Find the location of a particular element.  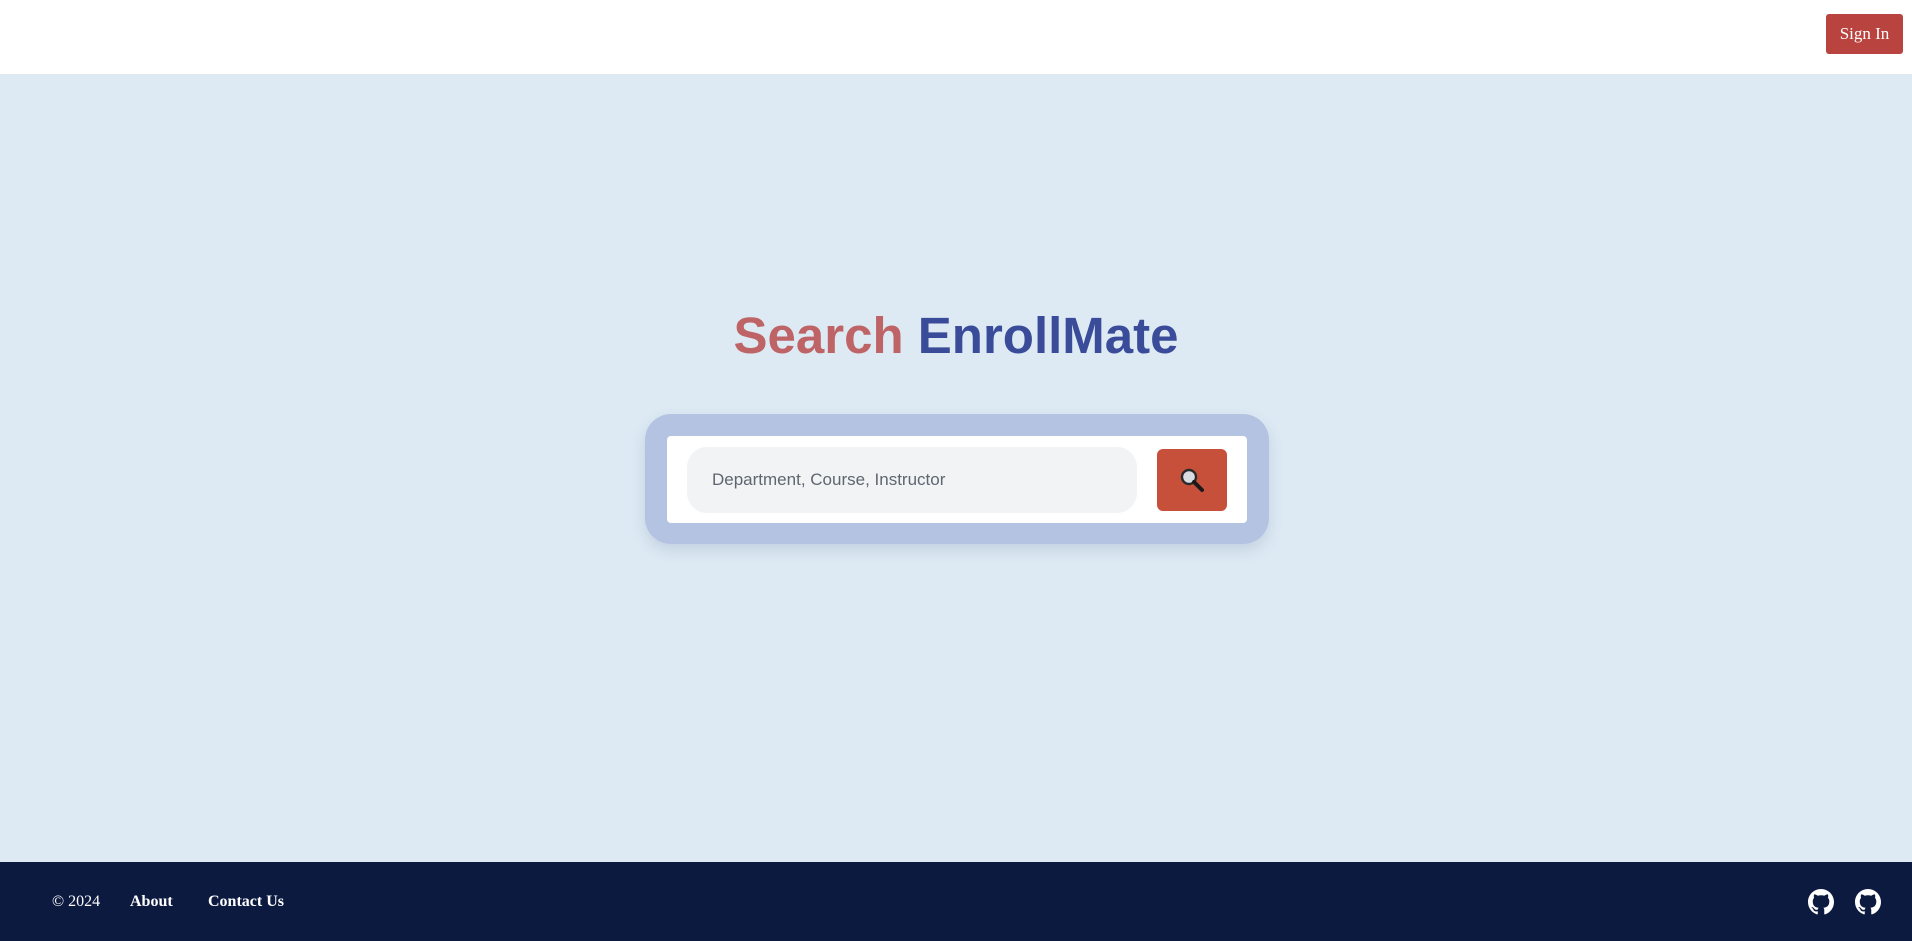

magnifying-glass-icon is located at coordinates (1192, 480).